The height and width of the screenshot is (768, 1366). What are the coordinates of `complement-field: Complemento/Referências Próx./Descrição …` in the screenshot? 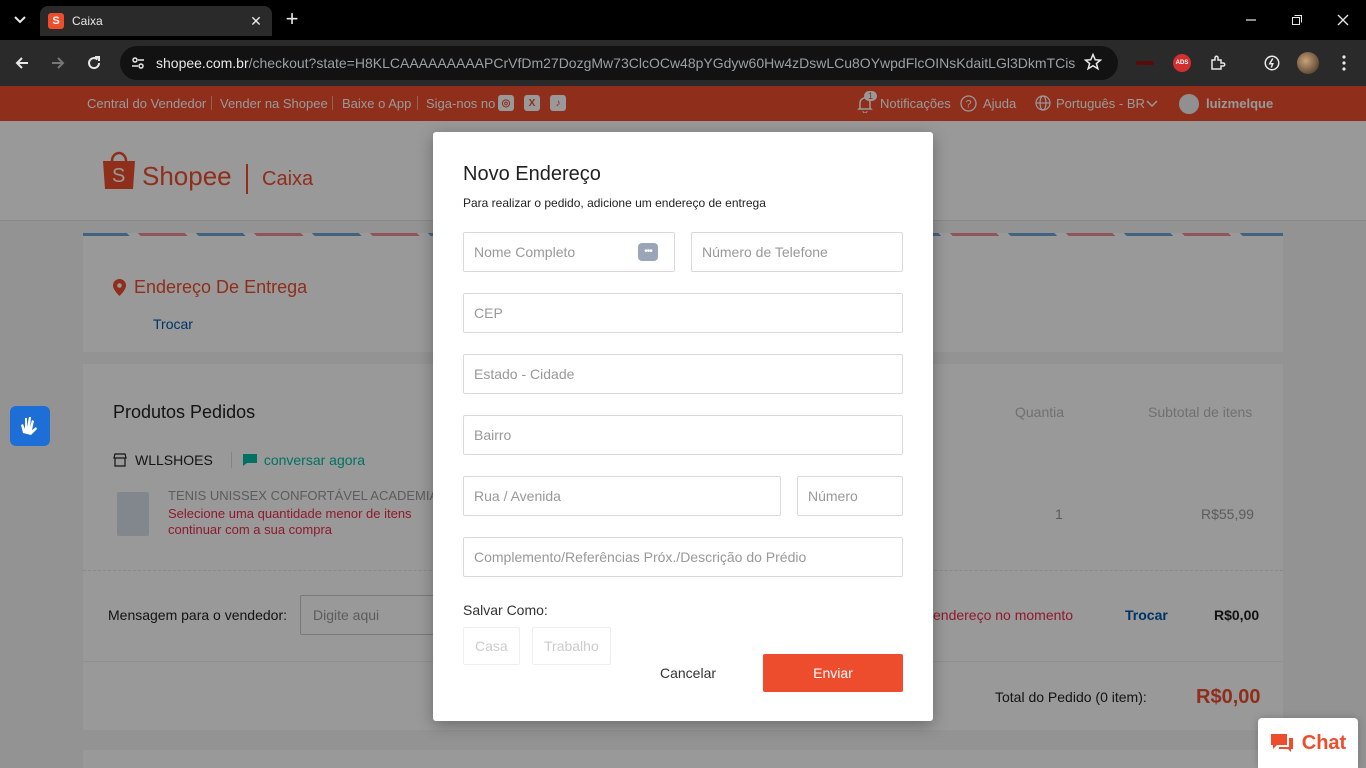 It's located at (683, 557).